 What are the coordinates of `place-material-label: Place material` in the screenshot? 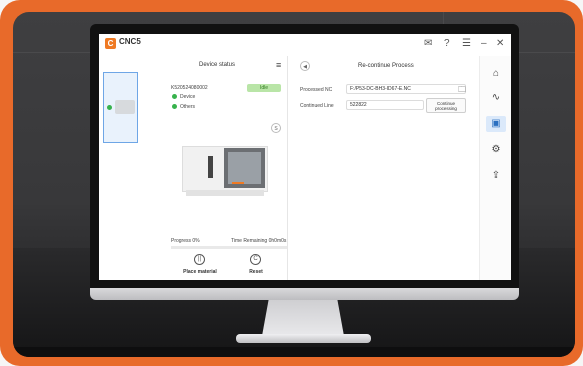 It's located at (200, 272).